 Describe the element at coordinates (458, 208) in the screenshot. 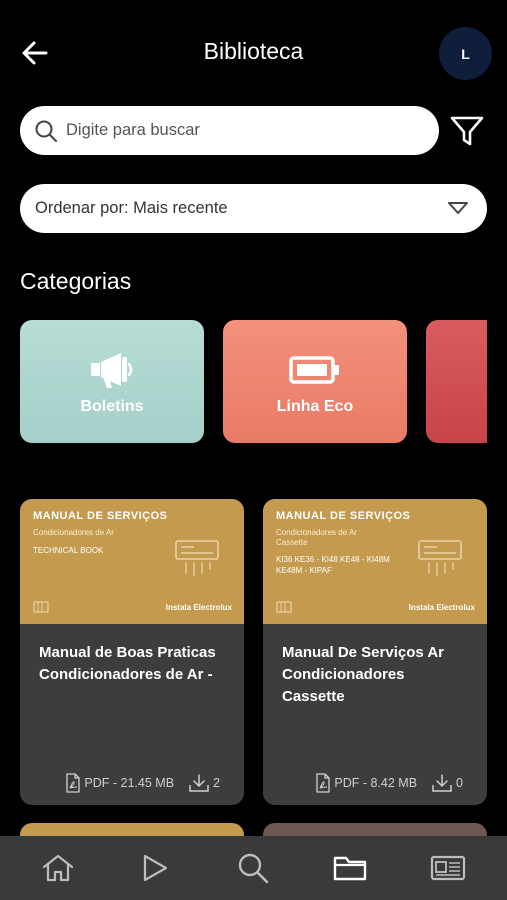

I see `chevron-down-icon` at that location.